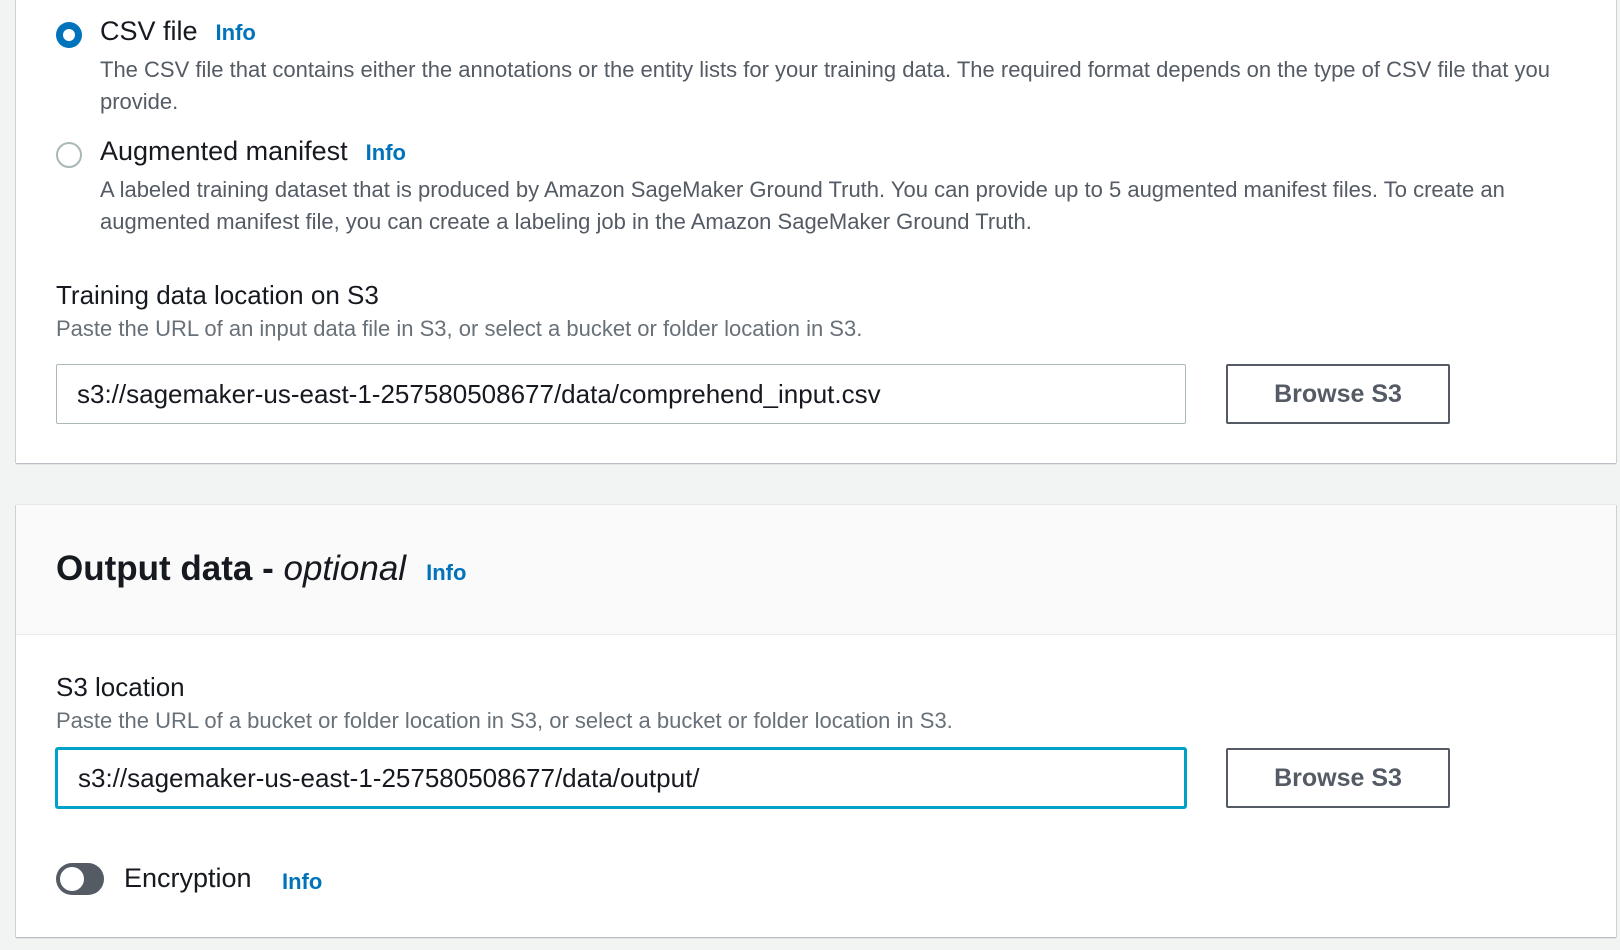 The height and width of the screenshot is (950, 1620). What do you see at coordinates (217, 295) in the screenshot?
I see `training-location-label: Training data location on S3` at bounding box center [217, 295].